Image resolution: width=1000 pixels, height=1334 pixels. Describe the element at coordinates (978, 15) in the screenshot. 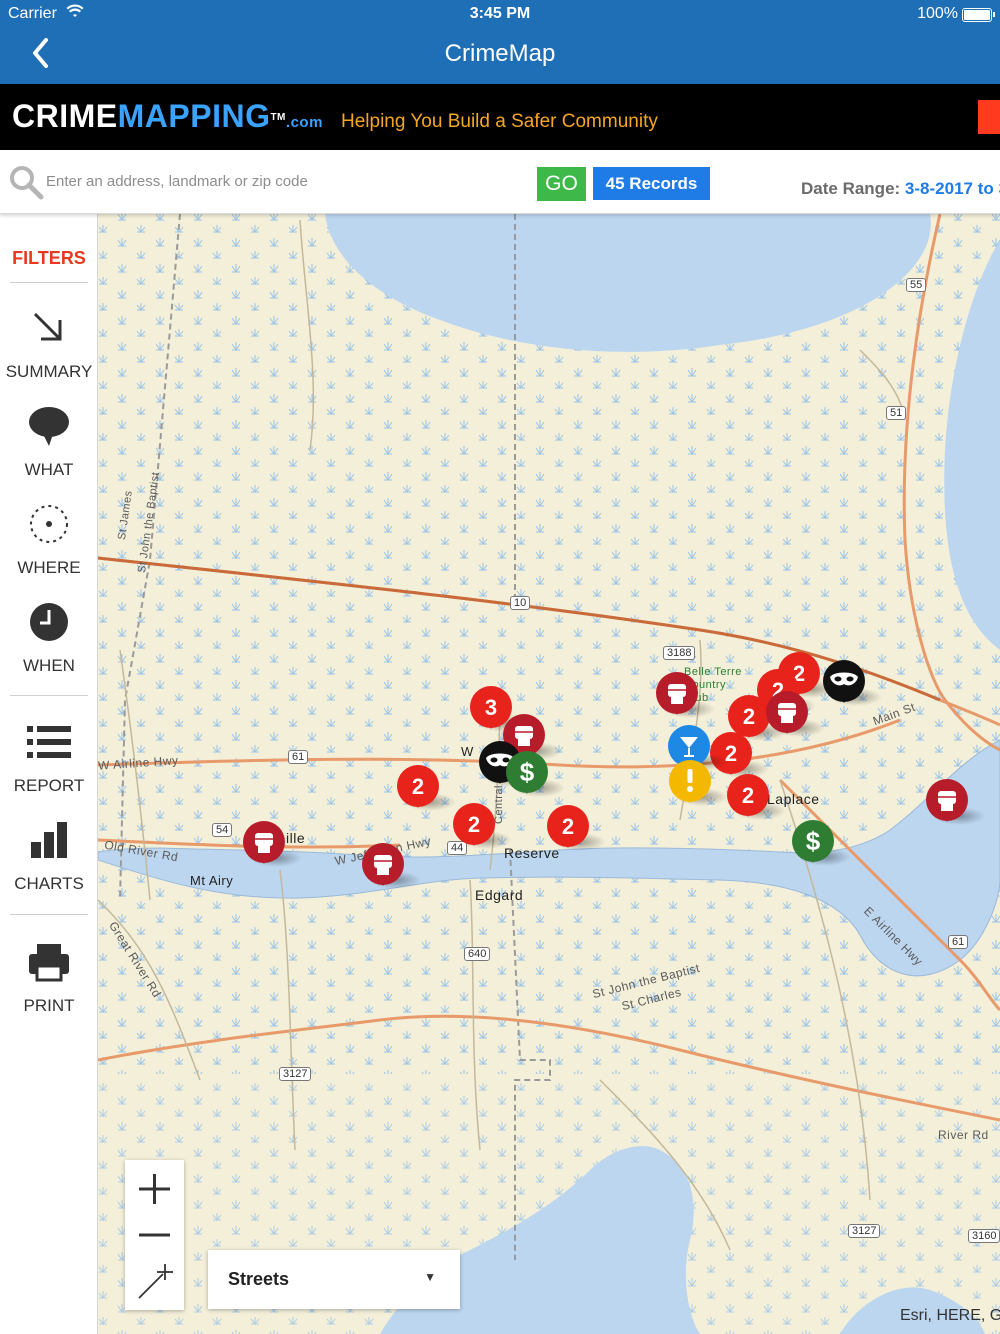

I see `battery-icon` at that location.